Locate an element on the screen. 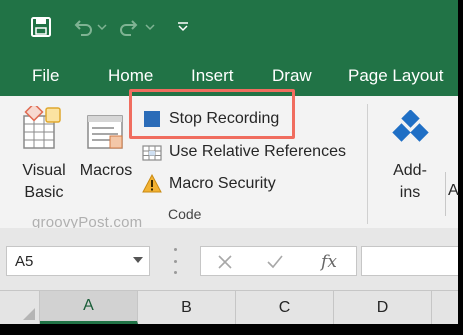 This screenshot has height=335, width=463. undo-icon is located at coordinates (83, 27).